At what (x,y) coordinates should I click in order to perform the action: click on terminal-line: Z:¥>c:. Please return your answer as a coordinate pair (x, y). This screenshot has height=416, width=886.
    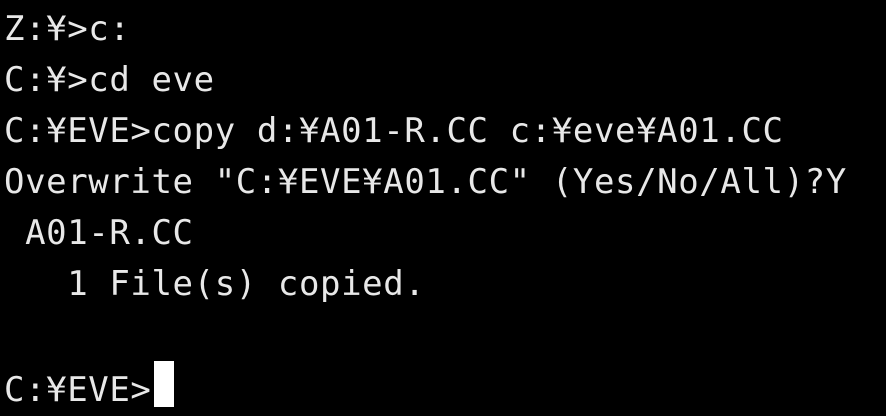
    Looking at the image, I should click on (67, 29).